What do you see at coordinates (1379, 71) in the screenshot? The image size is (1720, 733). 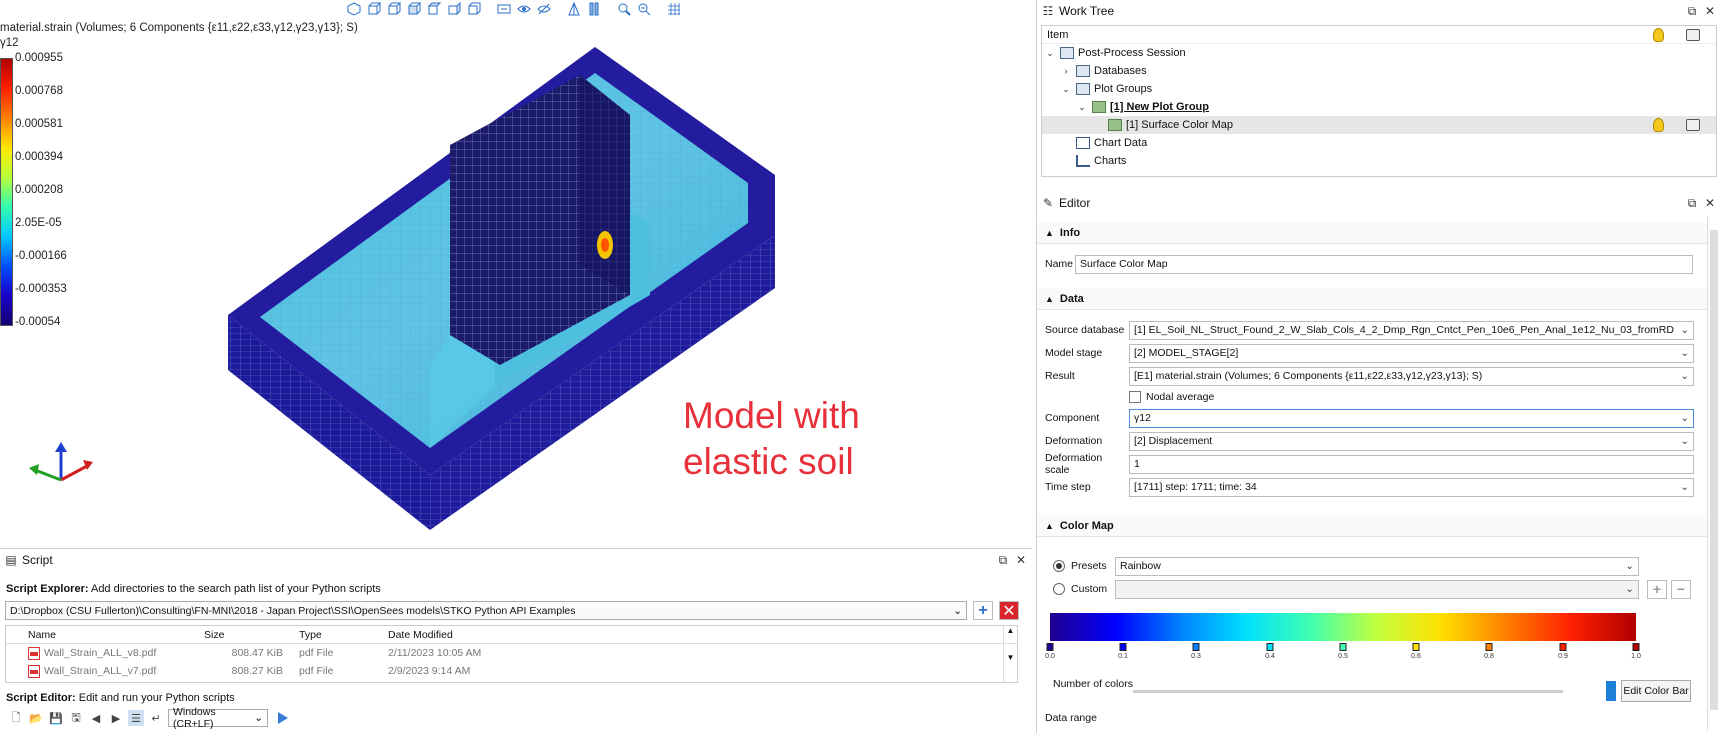 I see `tree-item-databases: › Databases` at bounding box center [1379, 71].